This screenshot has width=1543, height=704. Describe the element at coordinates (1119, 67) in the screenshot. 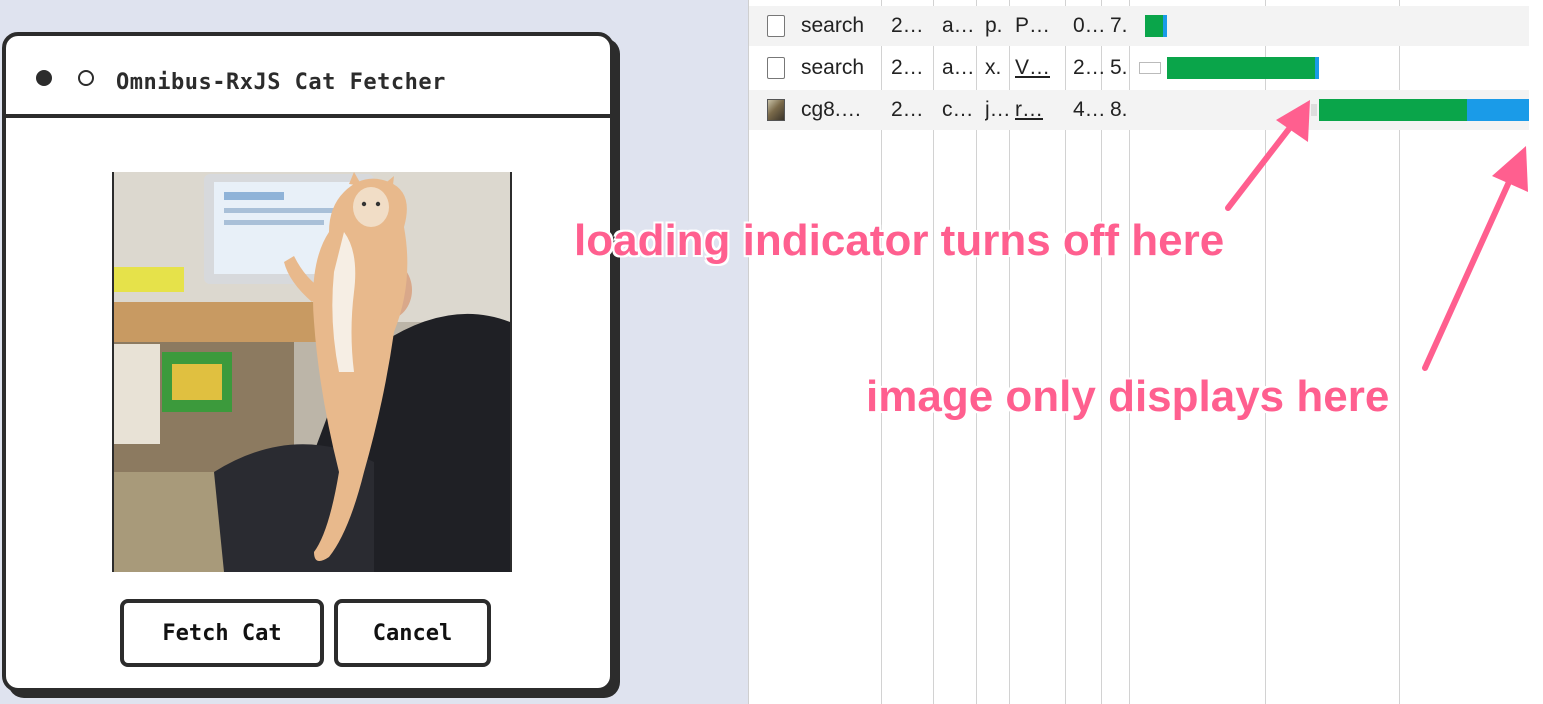

I see `request-time: 5.` at that location.